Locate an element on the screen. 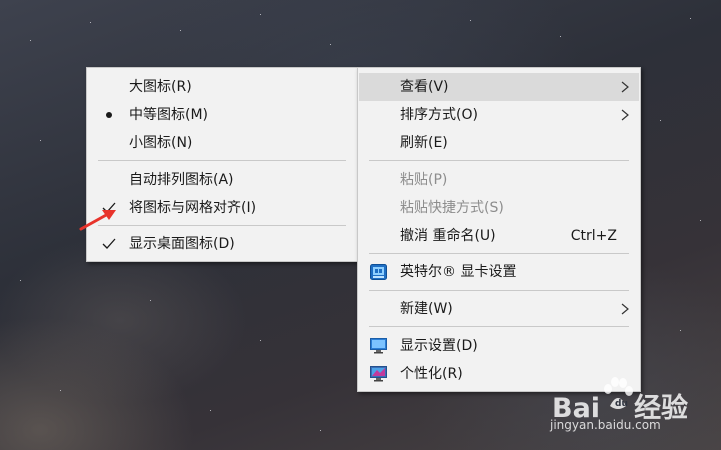  menu-item-label: 小图标(N) is located at coordinates (161, 143).